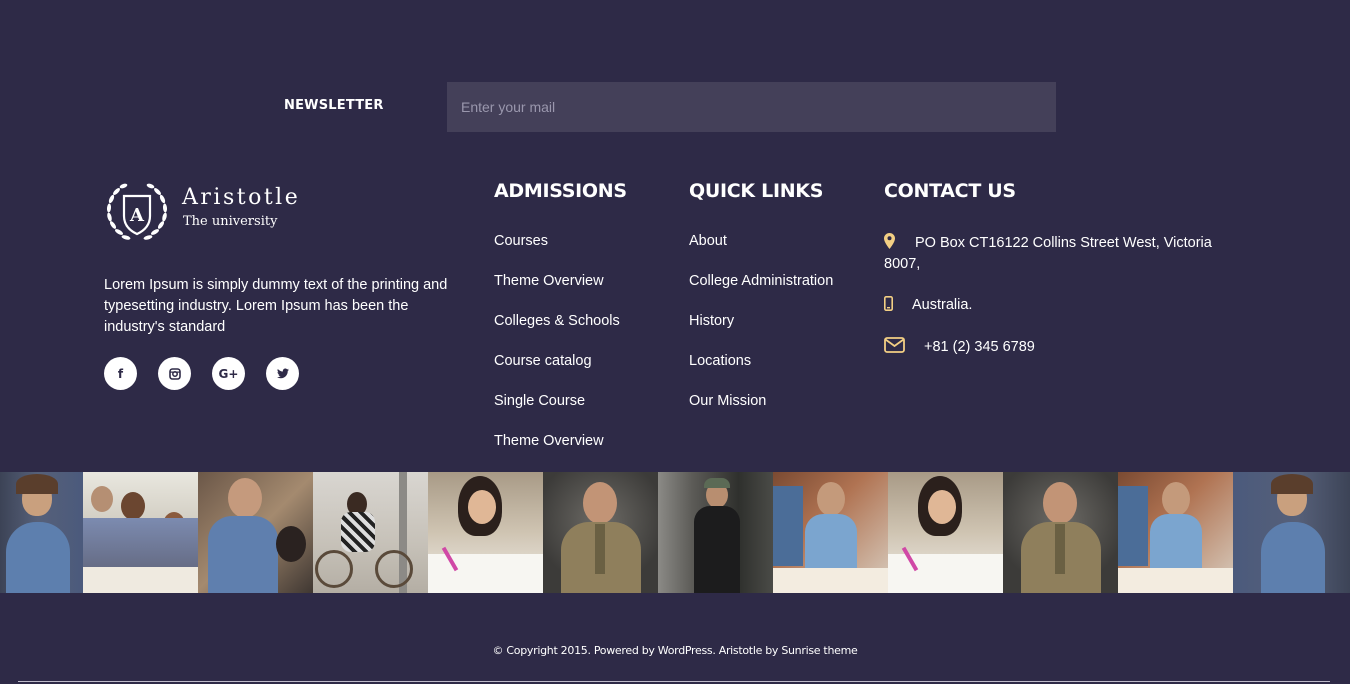  I want to click on facebook-button: f, so click(120, 373).